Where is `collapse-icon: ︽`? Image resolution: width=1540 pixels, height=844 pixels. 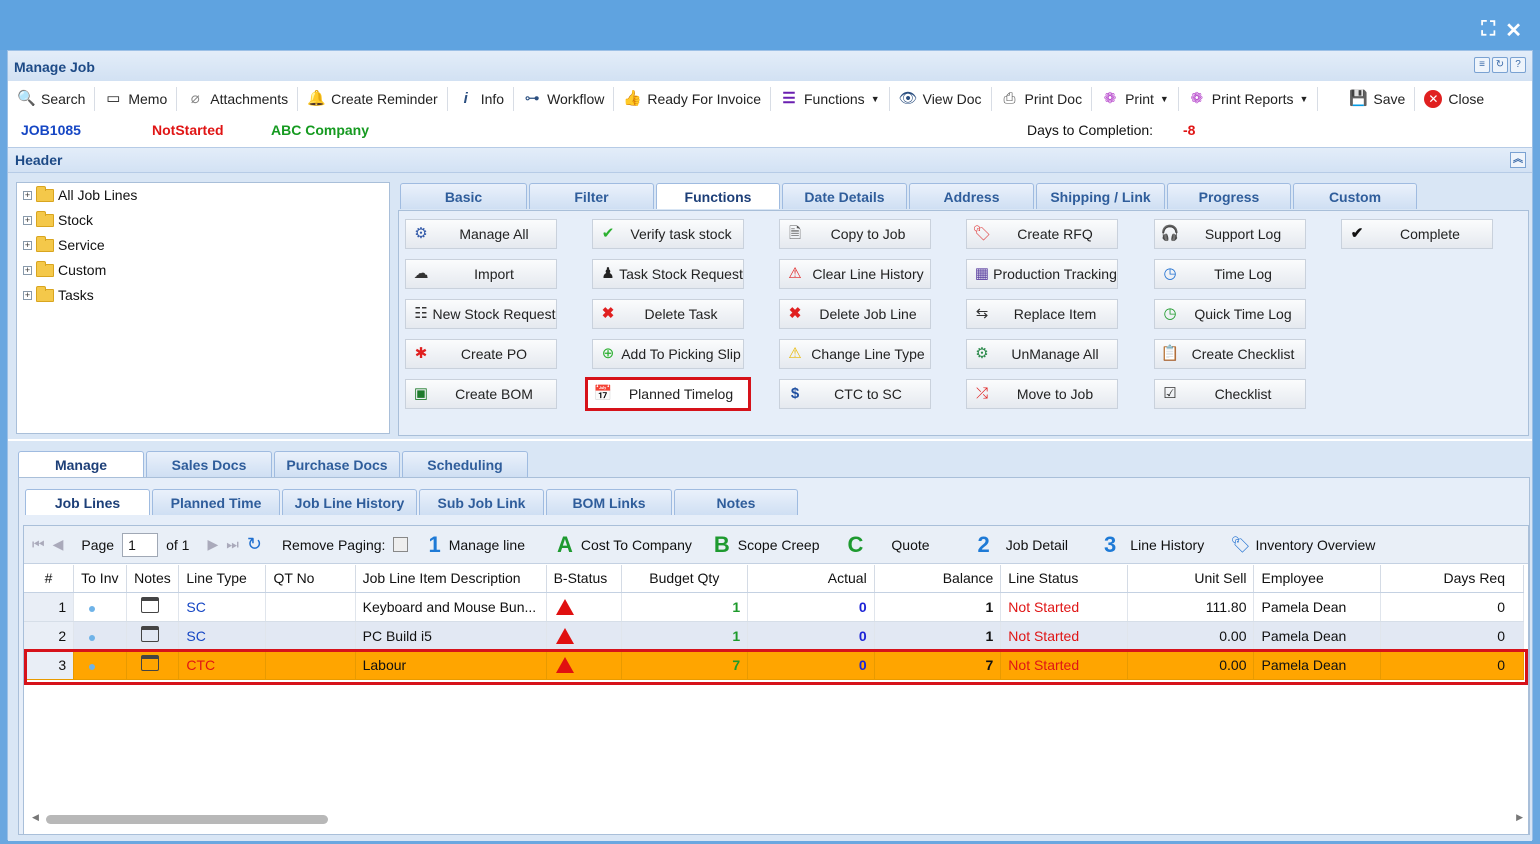 collapse-icon: ︽ is located at coordinates (1518, 160).